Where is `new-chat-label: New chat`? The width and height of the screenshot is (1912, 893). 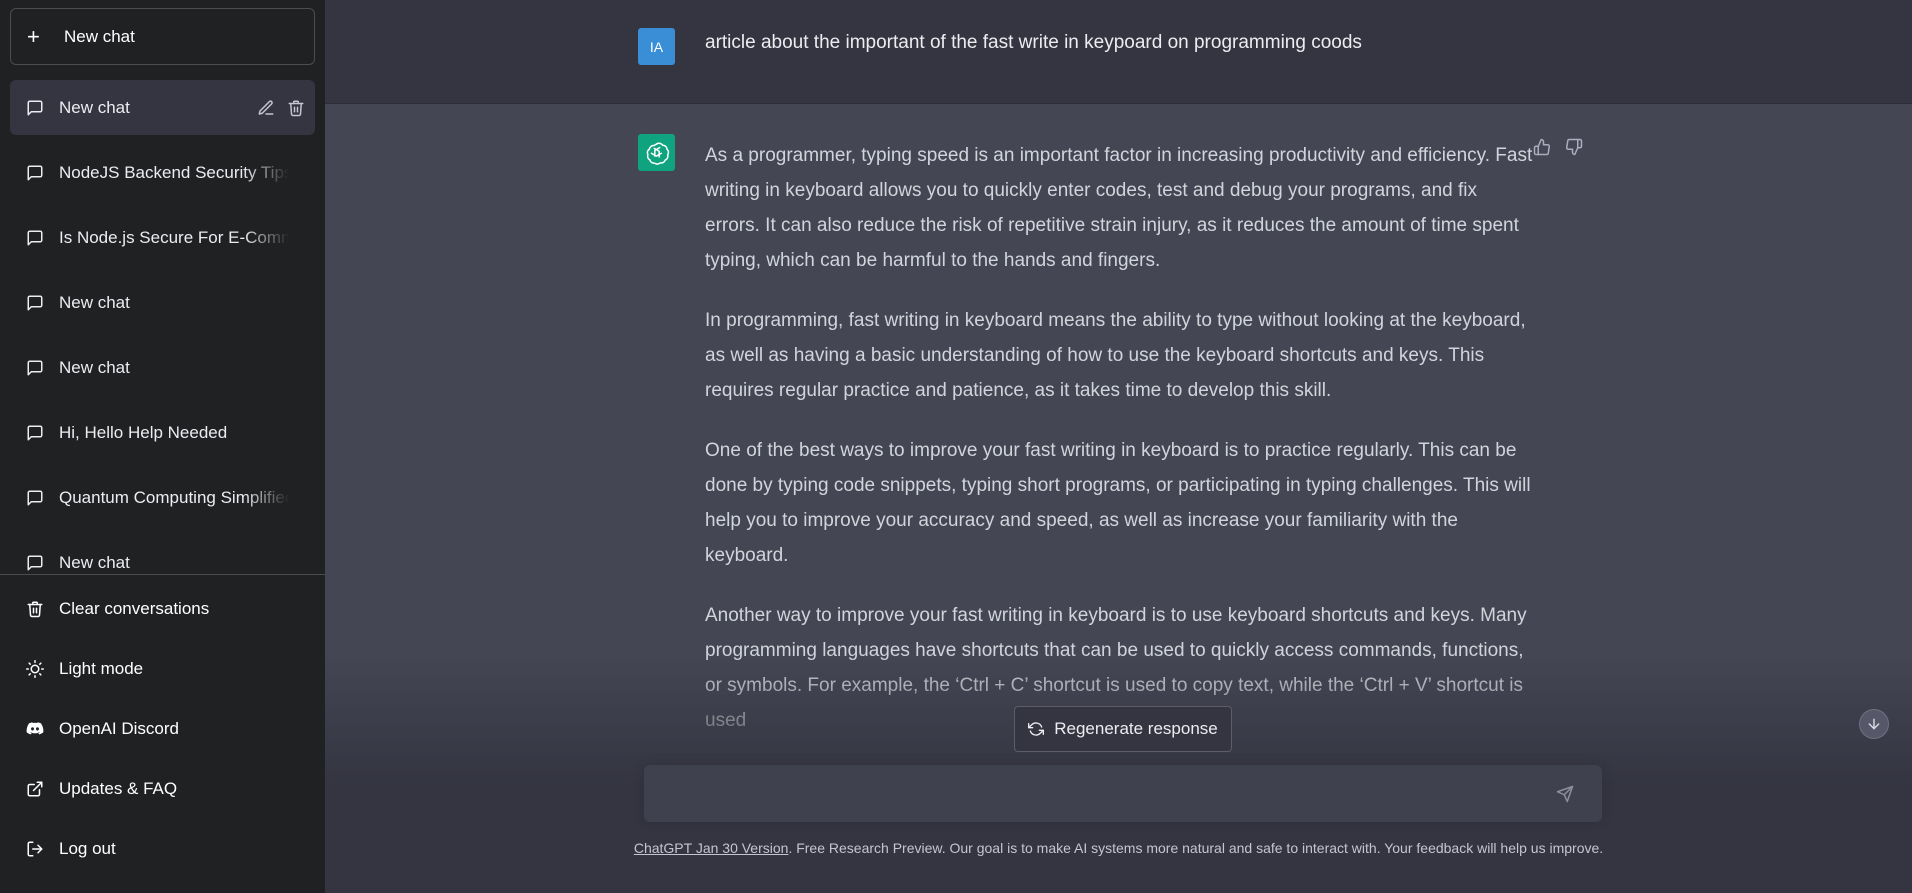
new-chat-label: New chat is located at coordinates (99, 36).